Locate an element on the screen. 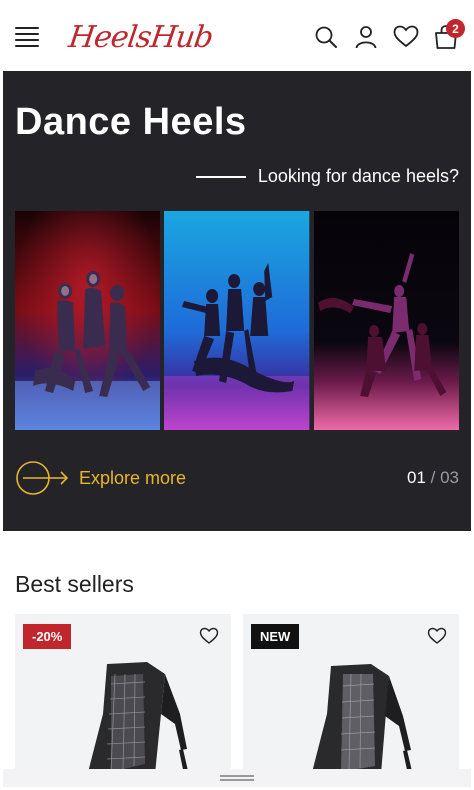  header-actions: 2 is located at coordinates (389, 34).